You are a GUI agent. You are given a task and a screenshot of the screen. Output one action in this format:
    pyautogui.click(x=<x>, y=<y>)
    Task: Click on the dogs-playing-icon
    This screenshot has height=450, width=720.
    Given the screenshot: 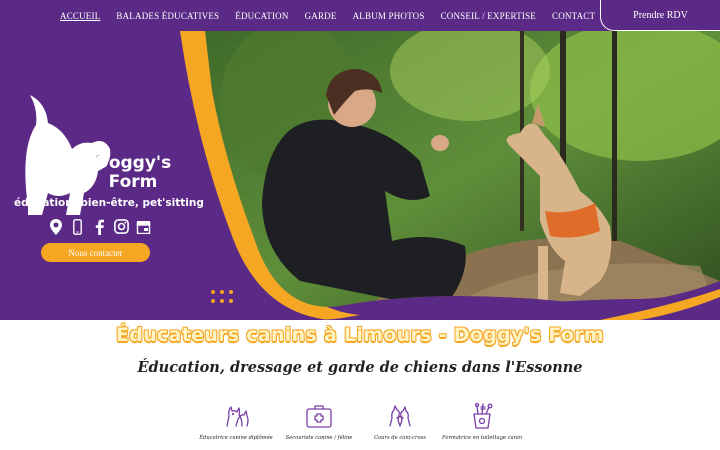 What is the action you would take?
    pyautogui.click(x=400, y=416)
    